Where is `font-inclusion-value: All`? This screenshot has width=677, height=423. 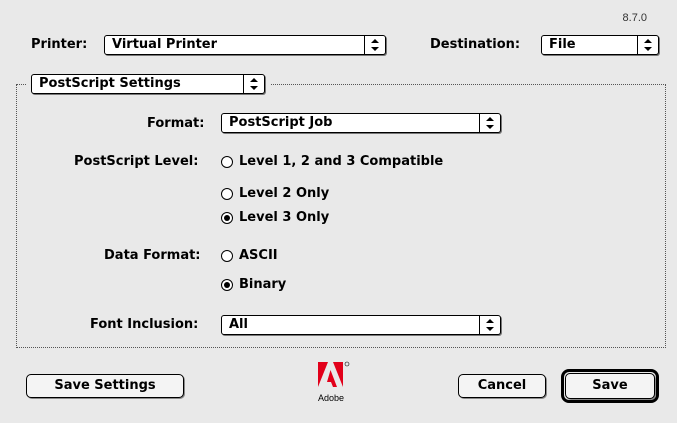 font-inclusion-value: All is located at coordinates (238, 324).